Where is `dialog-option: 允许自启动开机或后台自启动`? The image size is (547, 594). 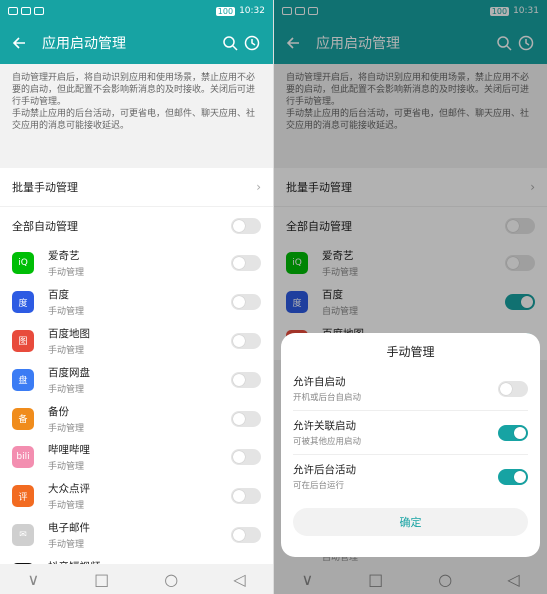 dialog-option: 允许自启动开机或后台自启动 is located at coordinates (410, 388).